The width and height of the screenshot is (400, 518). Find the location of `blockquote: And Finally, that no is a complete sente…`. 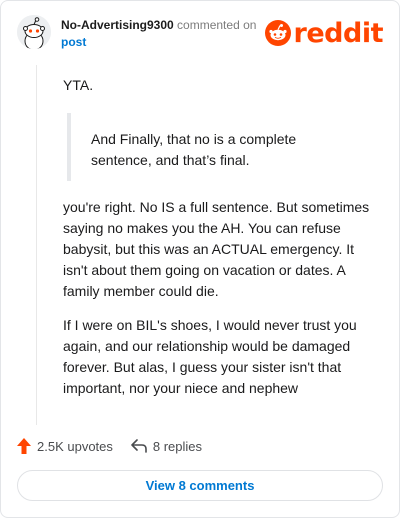

blockquote: And Finally, that no is a complete sente… is located at coordinates (219, 147).